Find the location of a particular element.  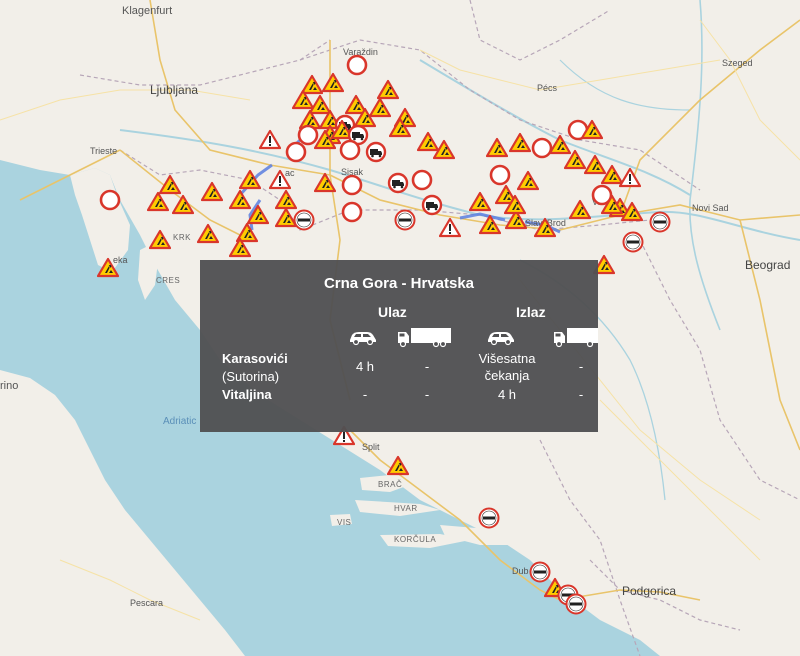

place-label-trieste: Trieste is located at coordinates (104, 151).